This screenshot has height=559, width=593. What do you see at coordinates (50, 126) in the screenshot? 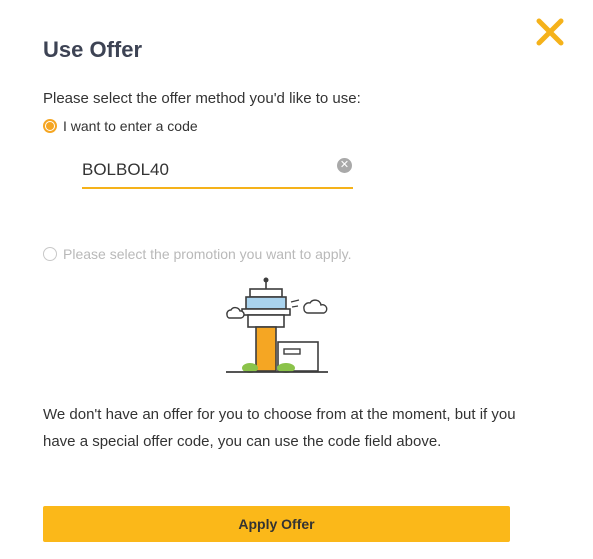
I see `enter-code-radio` at bounding box center [50, 126].